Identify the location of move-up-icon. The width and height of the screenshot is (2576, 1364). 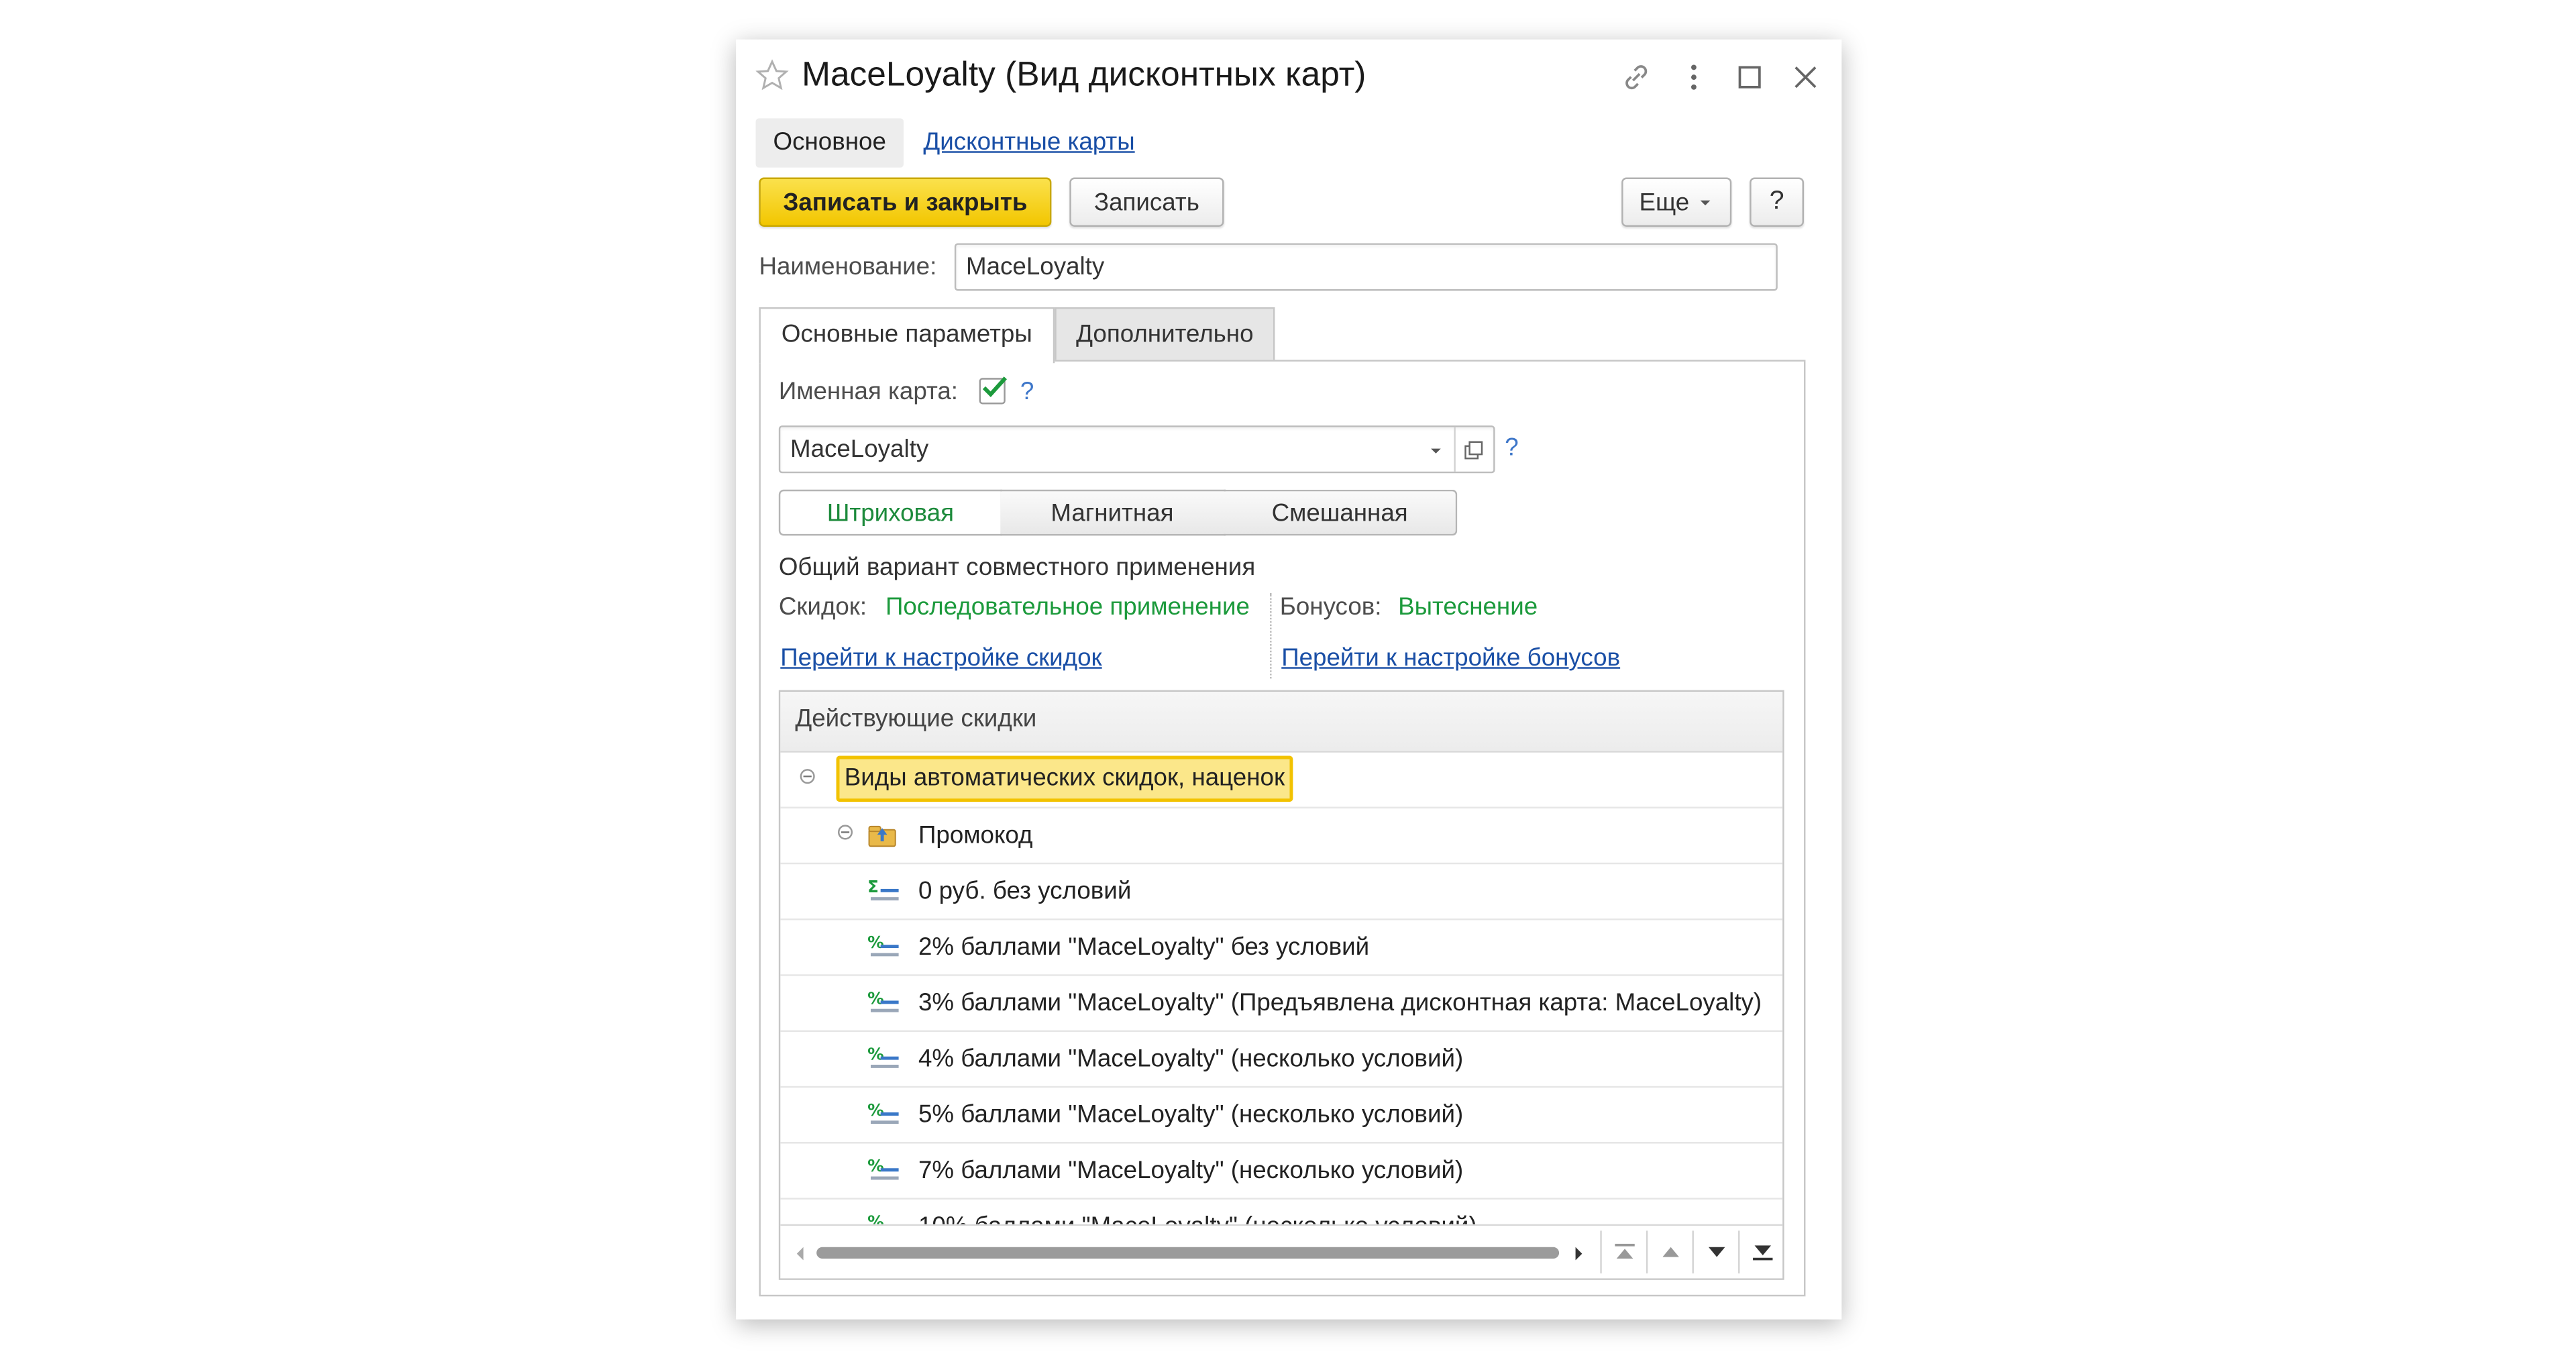
(1670, 1252).